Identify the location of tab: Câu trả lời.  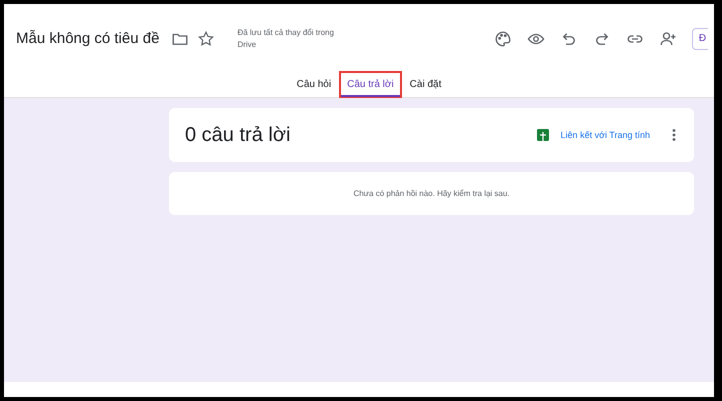
(370, 85).